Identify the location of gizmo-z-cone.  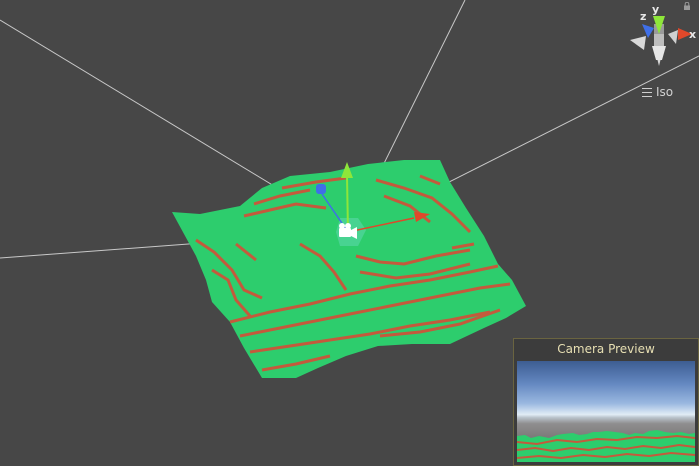
(648, 31).